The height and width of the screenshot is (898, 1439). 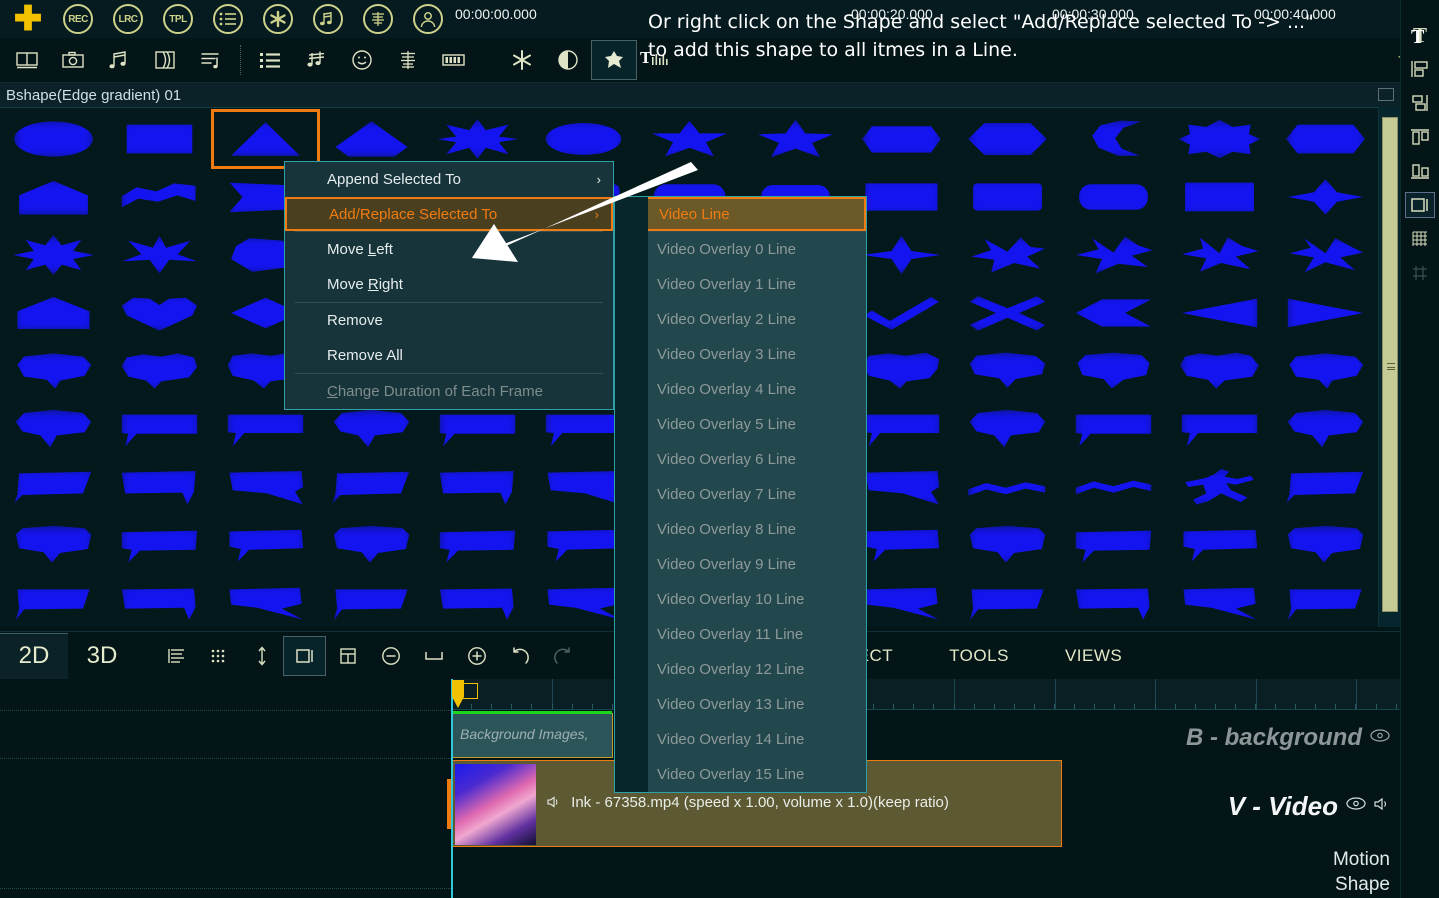 I want to click on tab-3d: 3D, so click(x=102, y=656).